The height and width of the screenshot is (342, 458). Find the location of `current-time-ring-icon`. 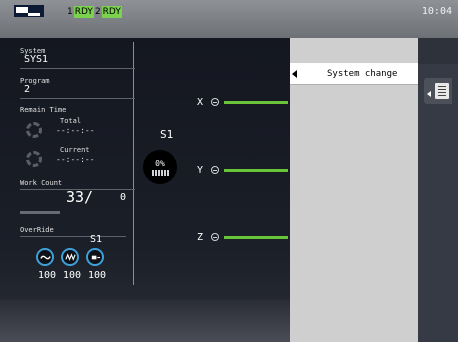

current-time-ring-icon is located at coordinates (34, 159).